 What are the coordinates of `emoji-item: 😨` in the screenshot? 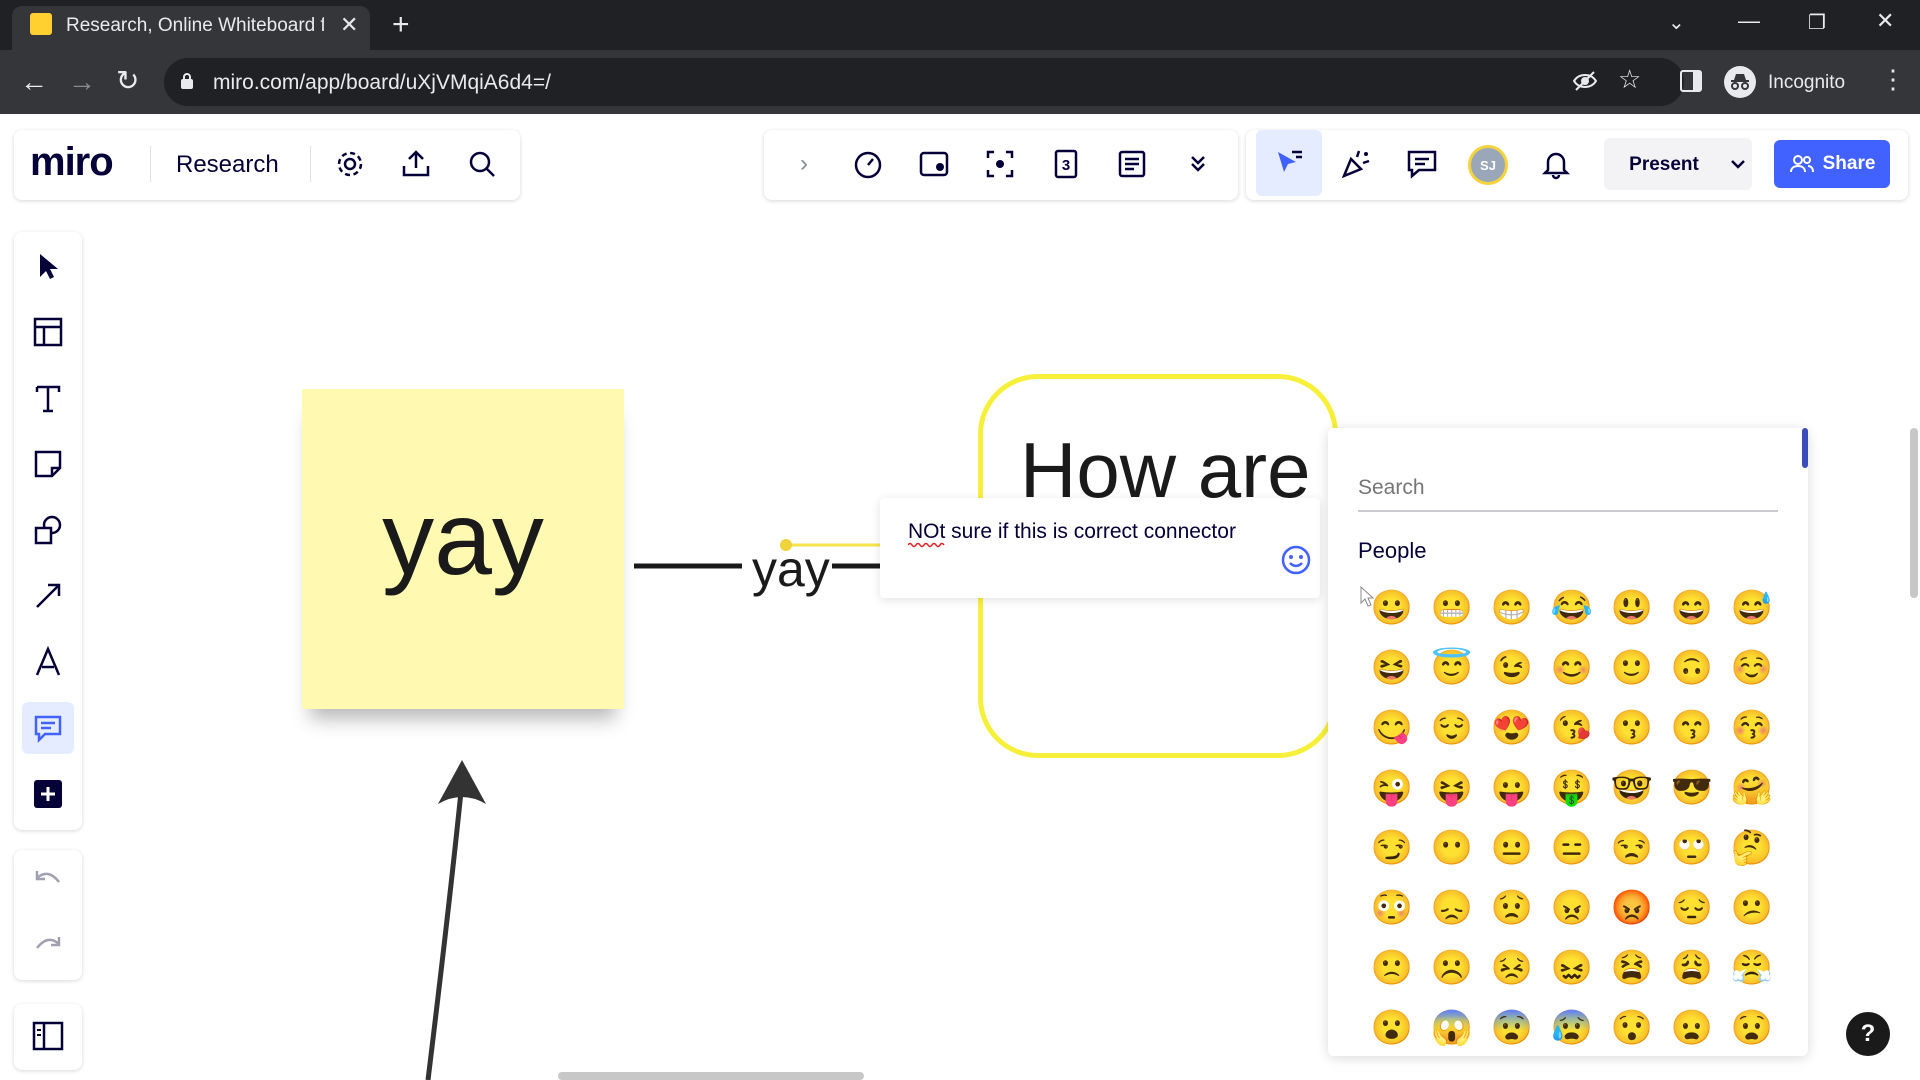 It's located at (1512, 1028).